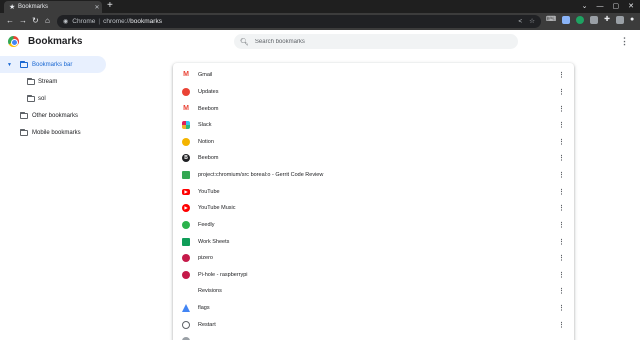  I want to click on home-icon: ⌂, so click(47, 21).